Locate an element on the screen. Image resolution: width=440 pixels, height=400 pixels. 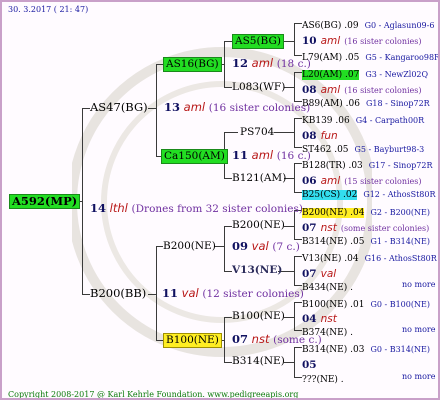
gen4-ancestor-row: AS6(BG) .09 G0 - Aglasun09-6 is located at coordinates (368, 24).